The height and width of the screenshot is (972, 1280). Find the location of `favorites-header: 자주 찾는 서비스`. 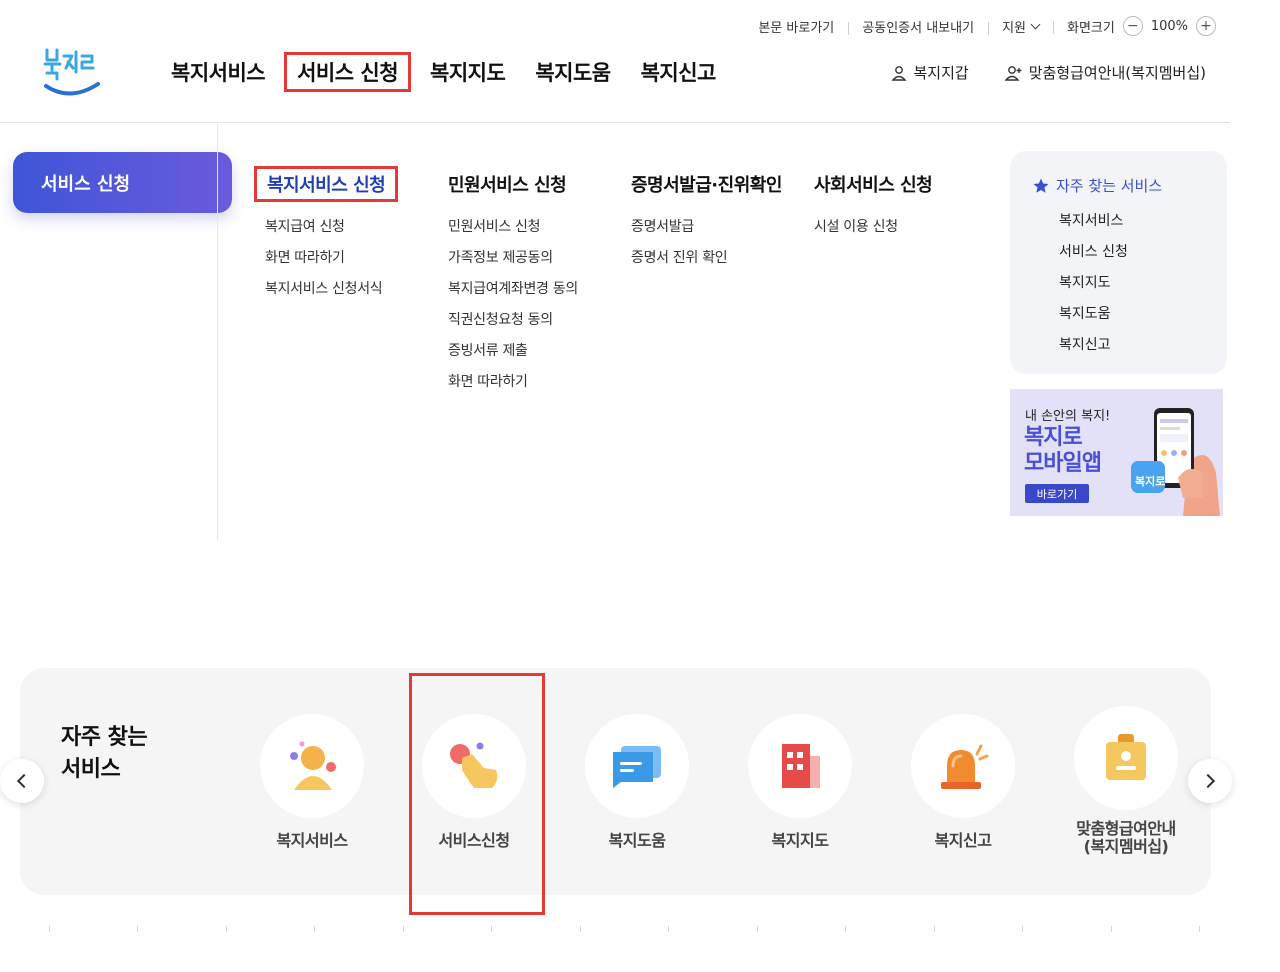

favorites-header: 자주 찾는 서비스 is located at coordinates (1129, 185).